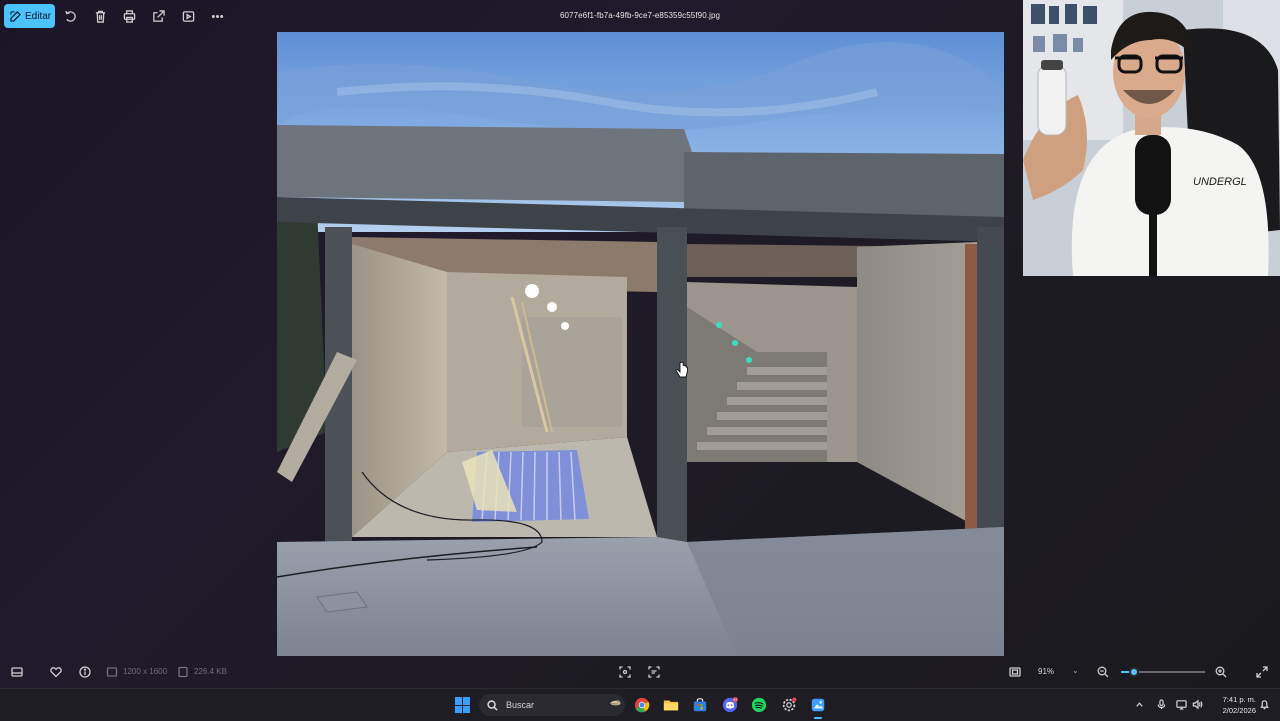 This screenshot has width=1280, height=721. What do you see at coordinates (145, 671) in the screenshot?
I see `image-resolution: 1200 x 1600` at bounding box center [145, 671].